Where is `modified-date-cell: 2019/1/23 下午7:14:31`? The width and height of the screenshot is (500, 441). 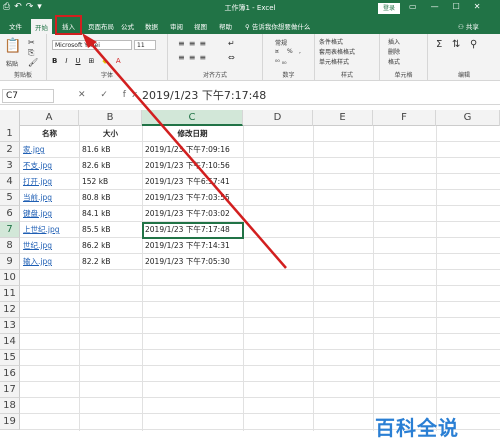 modified-date-cell: 2019/1/23 下午7:14:31 is located at coordinates (192, 246).